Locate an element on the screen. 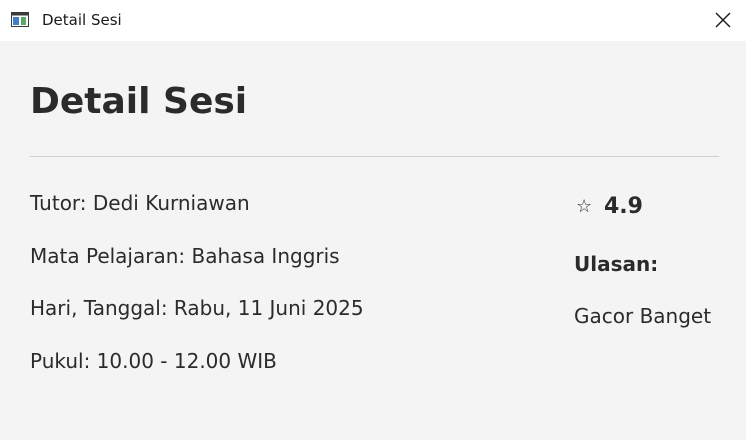 The image size is (746, 440). close-icon is located at coordinates (723, 20).